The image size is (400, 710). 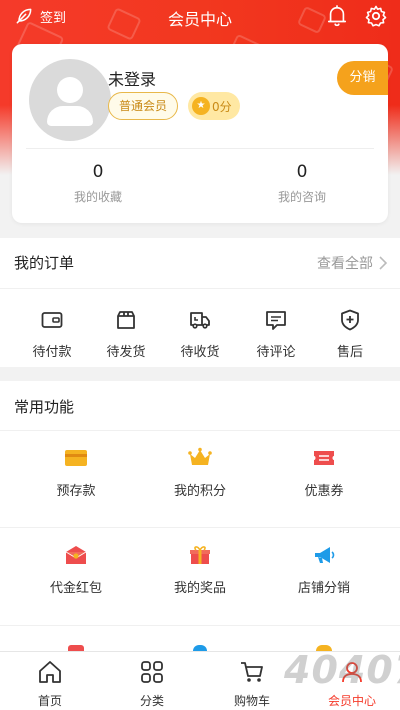 I want to click on points-badge: ★ 0分, so click(x=214, y=106).